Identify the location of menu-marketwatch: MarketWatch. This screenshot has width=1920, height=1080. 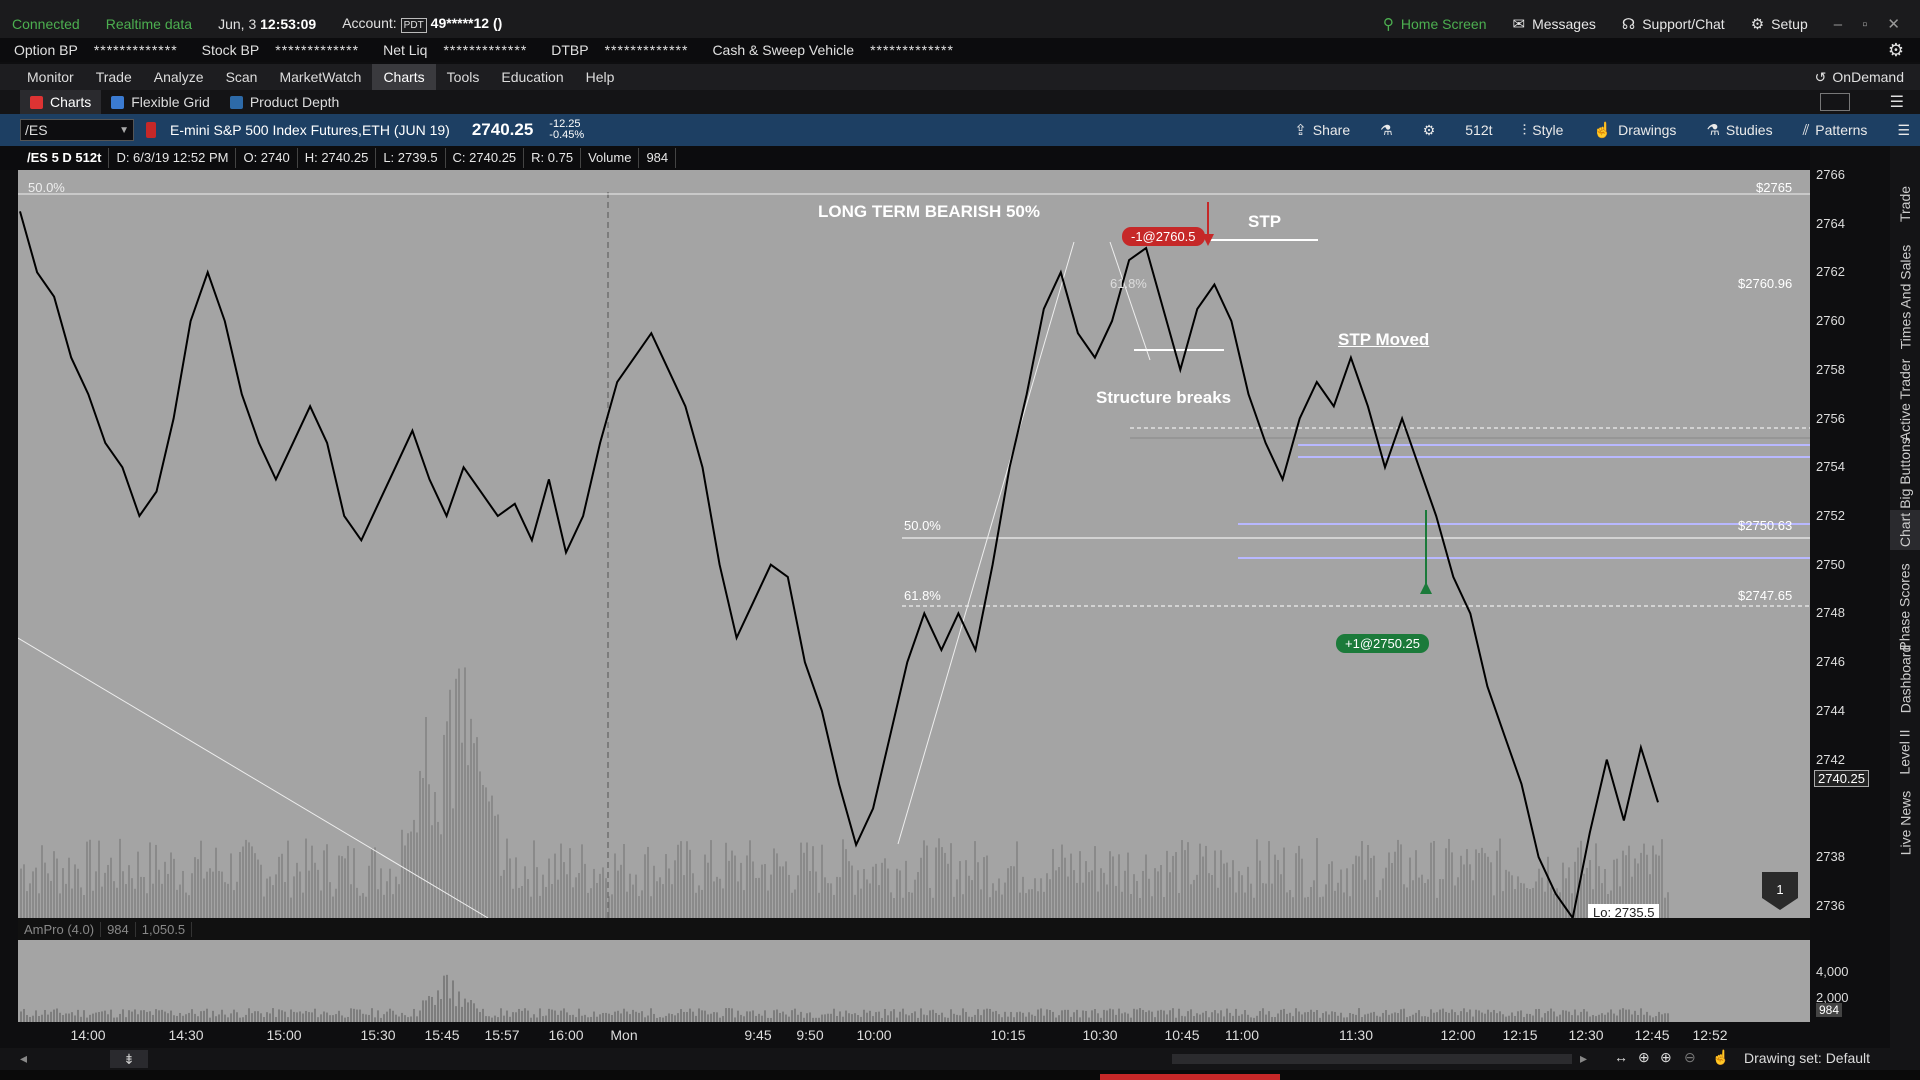
(320, 77).